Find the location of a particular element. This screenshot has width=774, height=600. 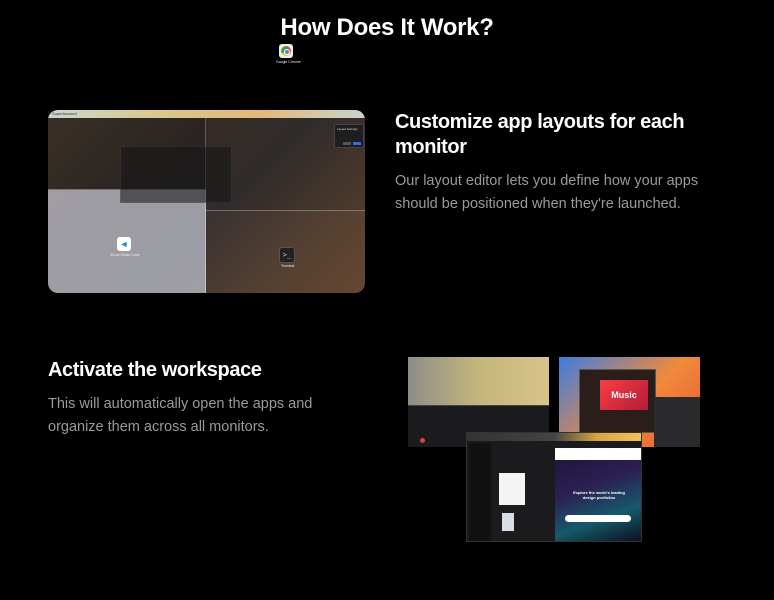

web-search-bar is located at coordinates (598, 518).